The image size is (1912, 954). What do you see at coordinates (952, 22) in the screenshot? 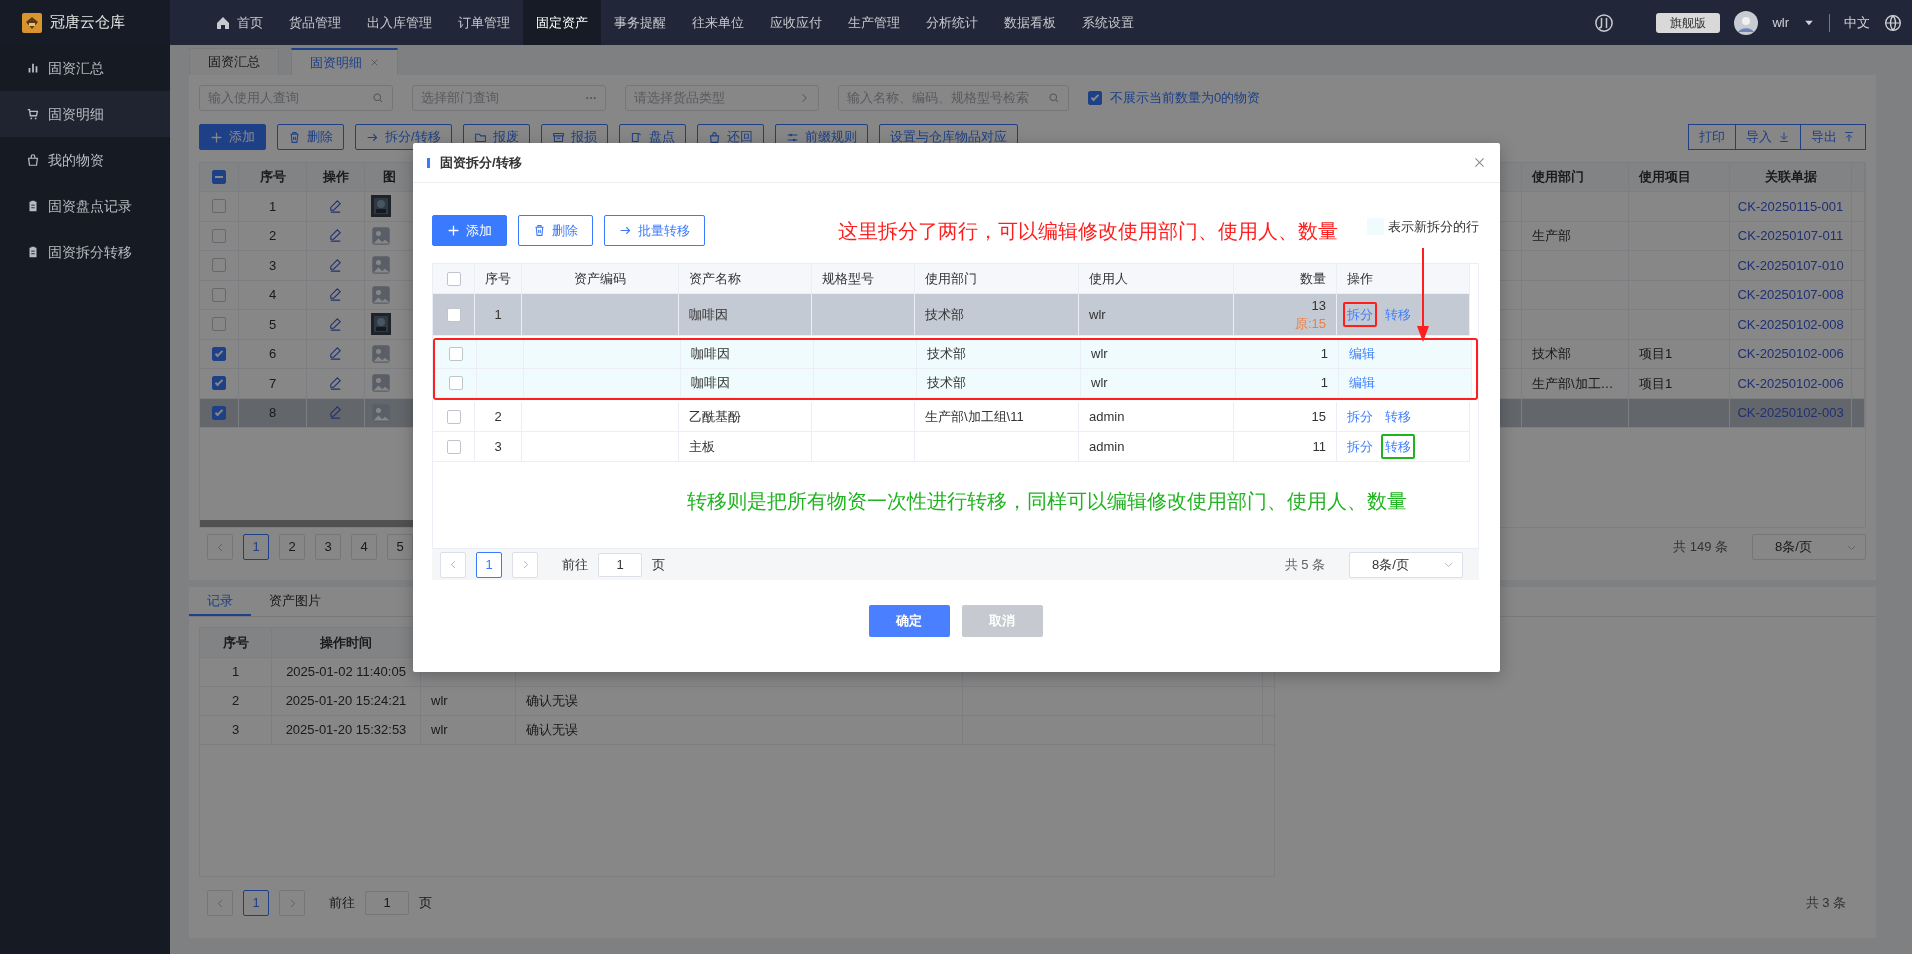
I see `nav-item: 分析统计` at bounding box center [952, 22].